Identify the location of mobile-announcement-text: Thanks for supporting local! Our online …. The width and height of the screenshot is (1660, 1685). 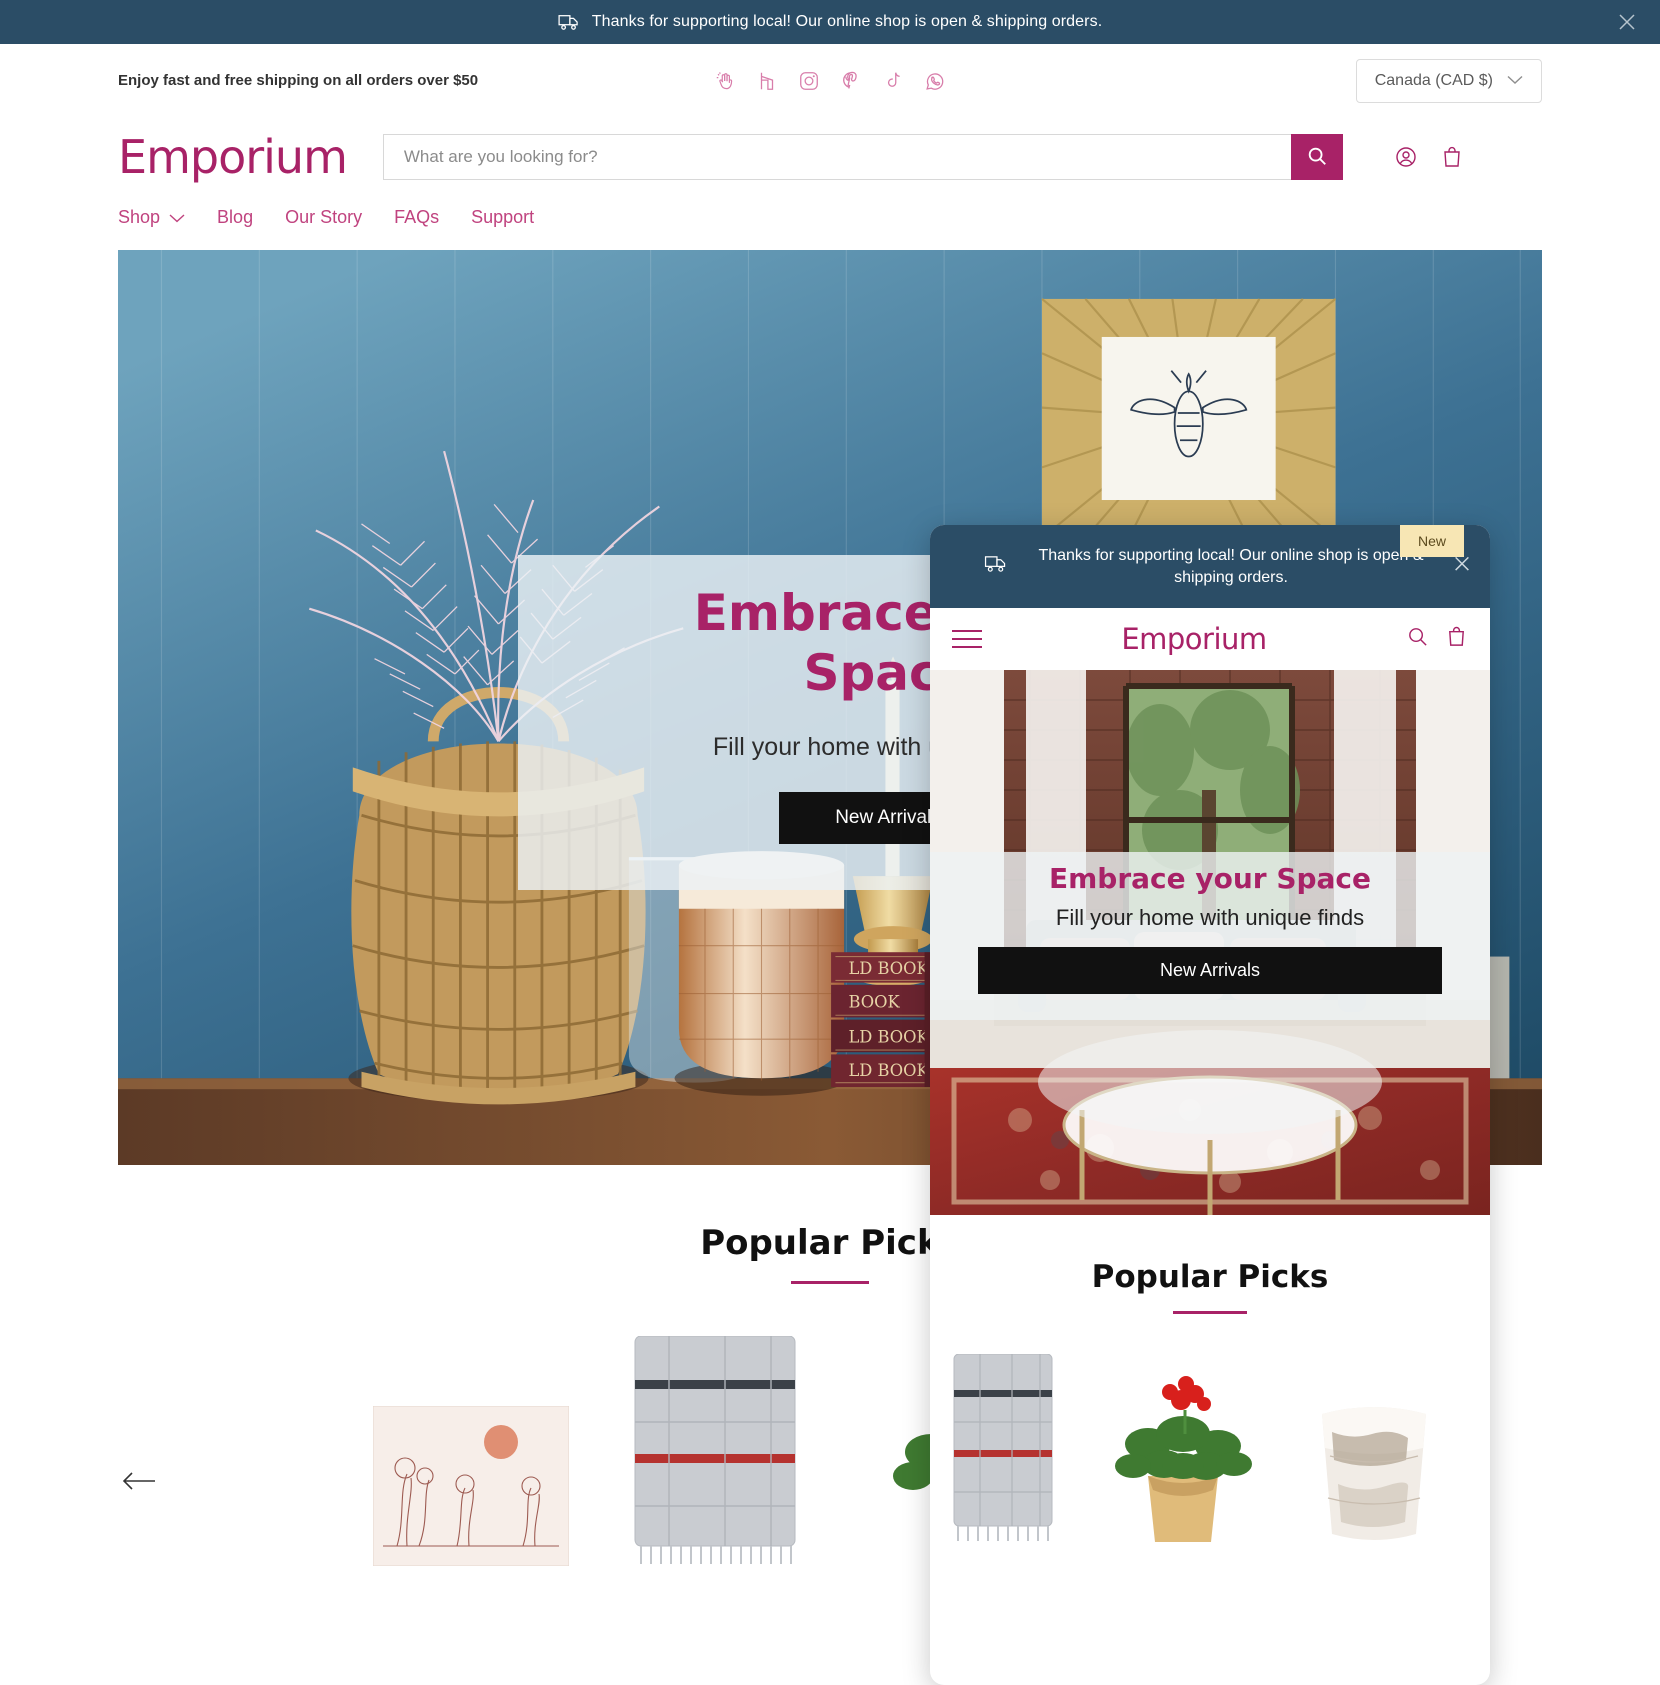
(1231, 566).